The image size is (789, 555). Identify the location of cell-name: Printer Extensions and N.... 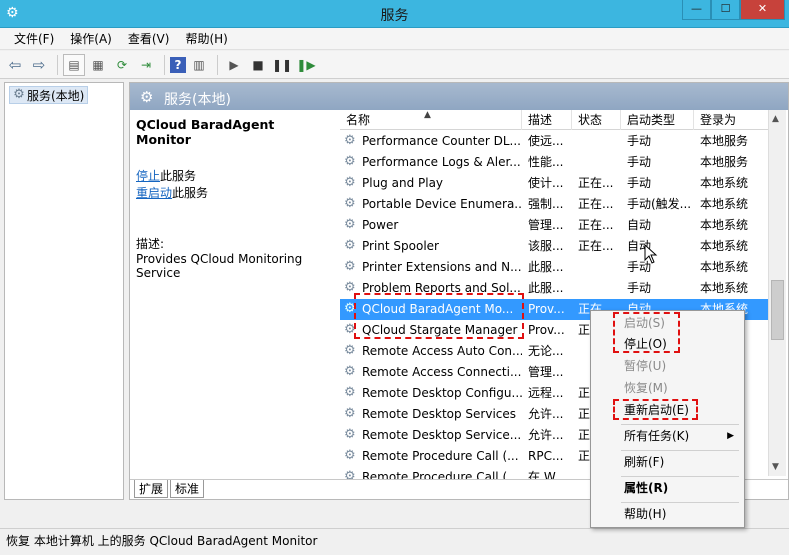
(442, 267).